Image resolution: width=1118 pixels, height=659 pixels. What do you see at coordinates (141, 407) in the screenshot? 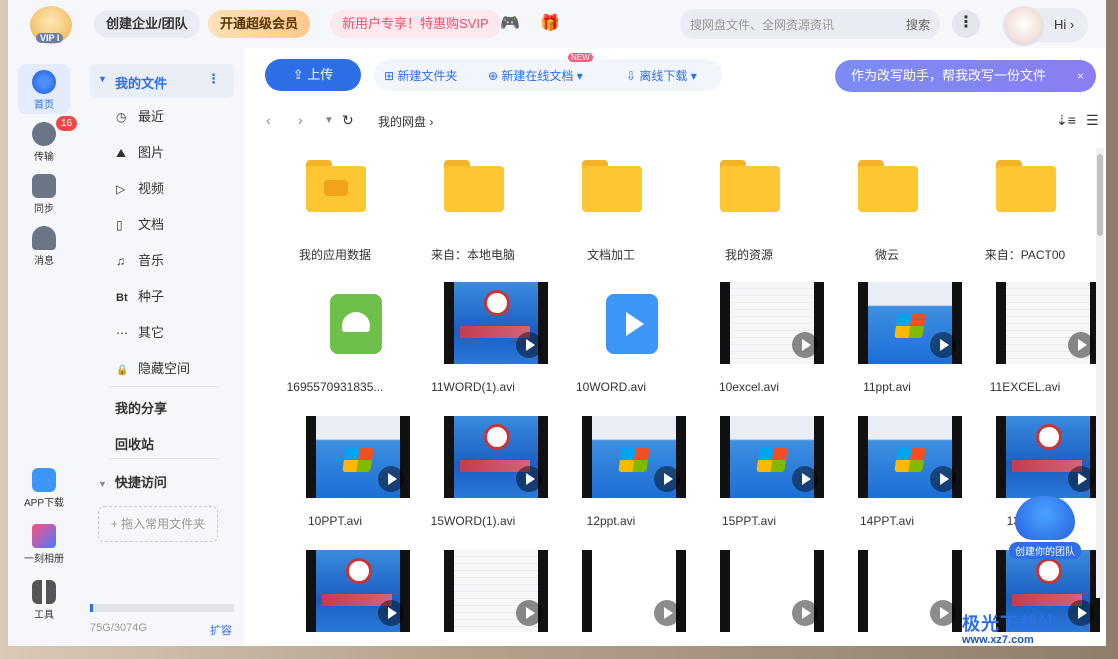
I see `nav-my-share: 我的分享` at bounding box center [141, 407].